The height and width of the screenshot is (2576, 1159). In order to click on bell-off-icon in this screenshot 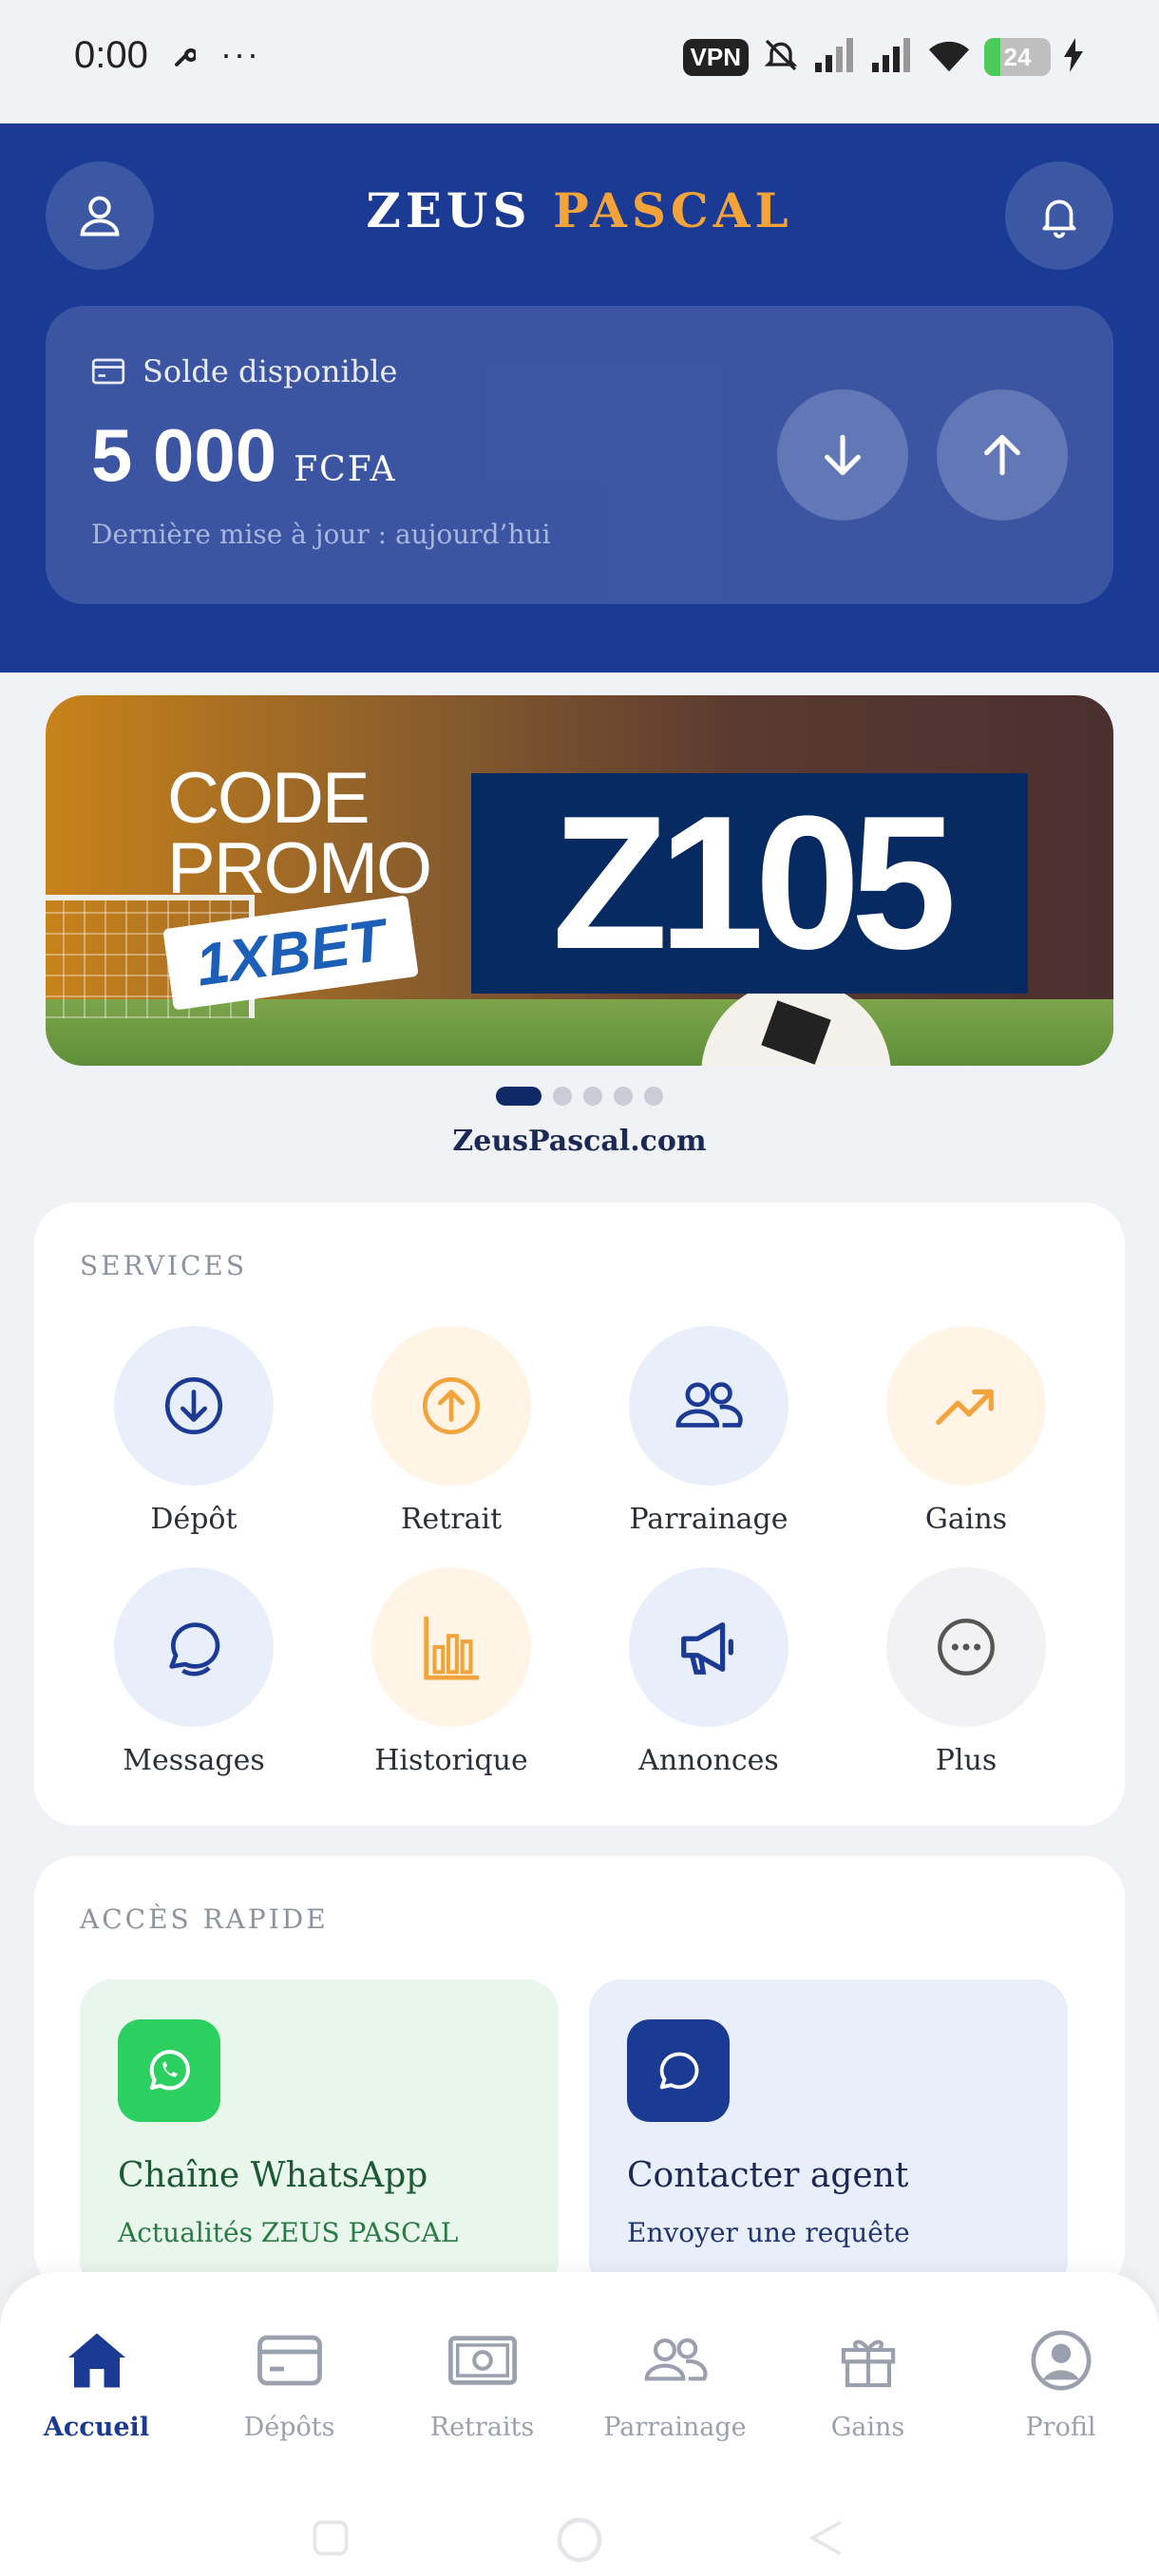, I will do `click(781, 57)`.